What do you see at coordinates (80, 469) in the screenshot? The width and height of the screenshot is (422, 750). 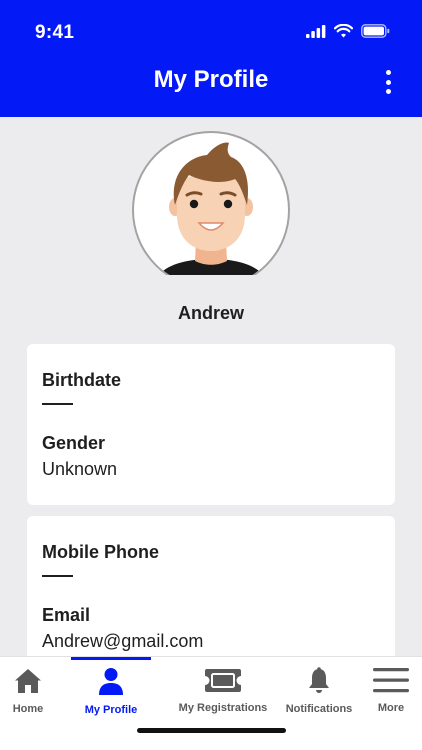 I see `gender-value: Unknown` at bounding box center [80, 469].